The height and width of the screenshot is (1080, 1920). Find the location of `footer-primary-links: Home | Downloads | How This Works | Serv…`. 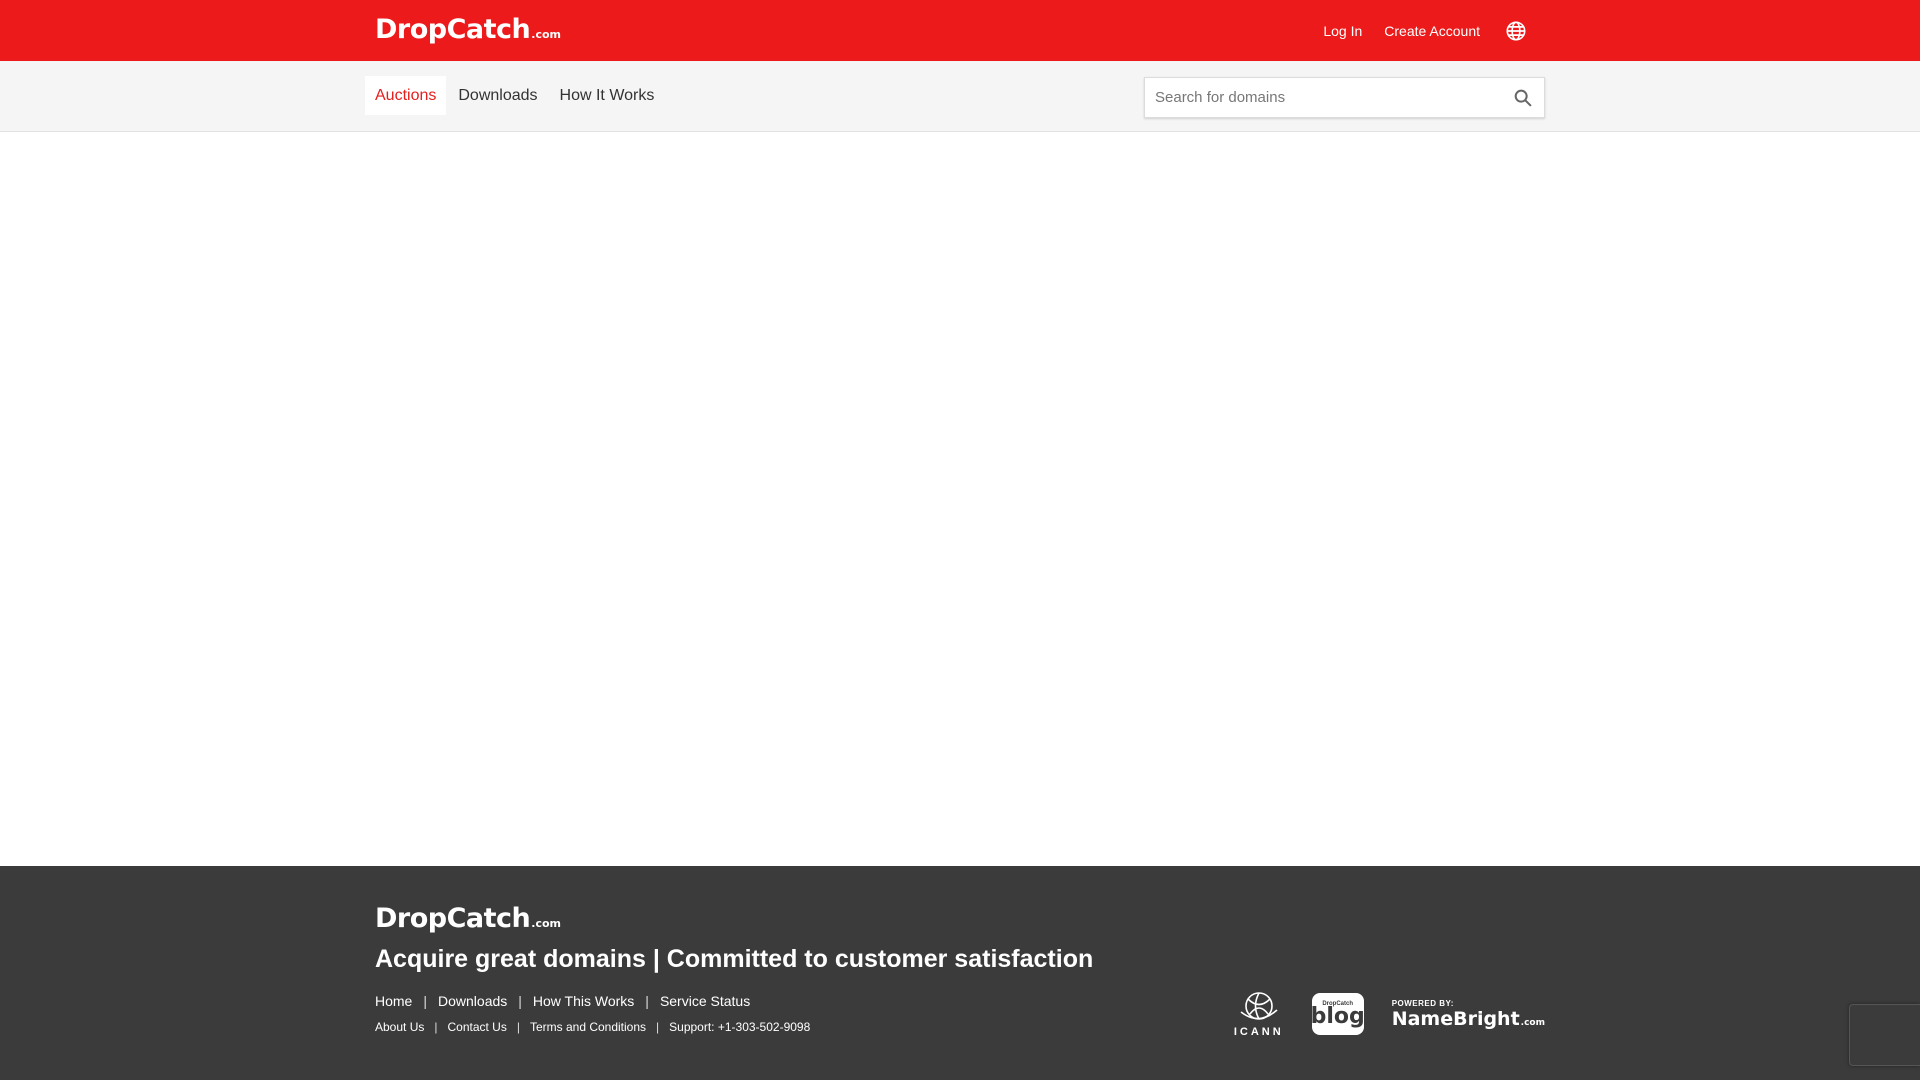

footer-primary-links: Home | Downloads | How This Works | Serv… is located at coordinates (562, 1001).